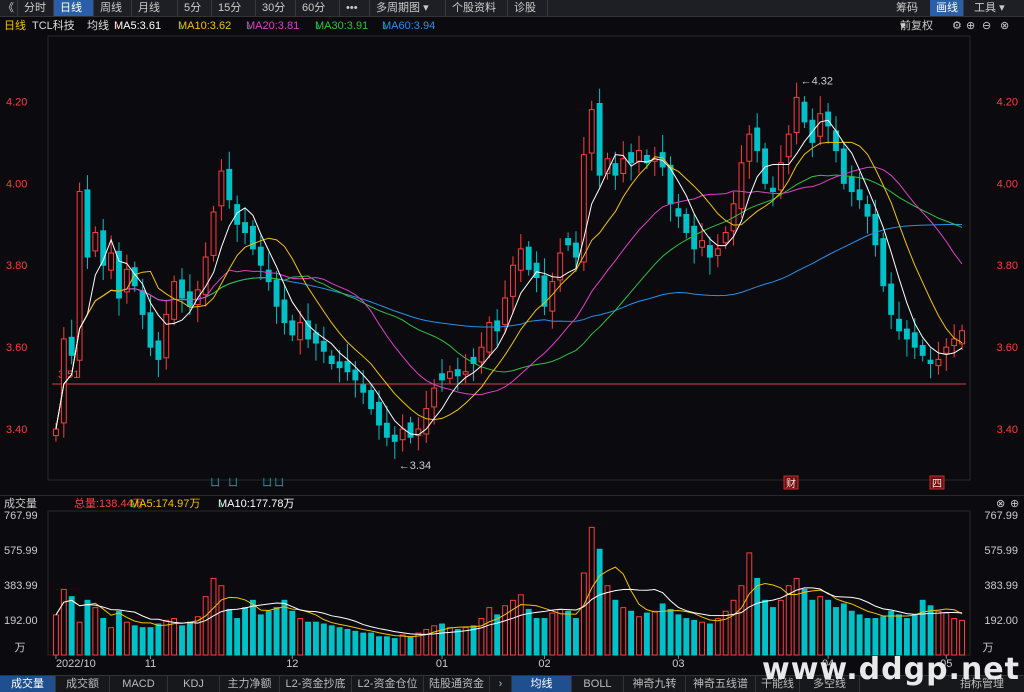 The image size is (1024, 692). Describe the element at coordinates (655, 684) in the screenshot. I see `tab-magic-nine: 神奇九转` at that location.